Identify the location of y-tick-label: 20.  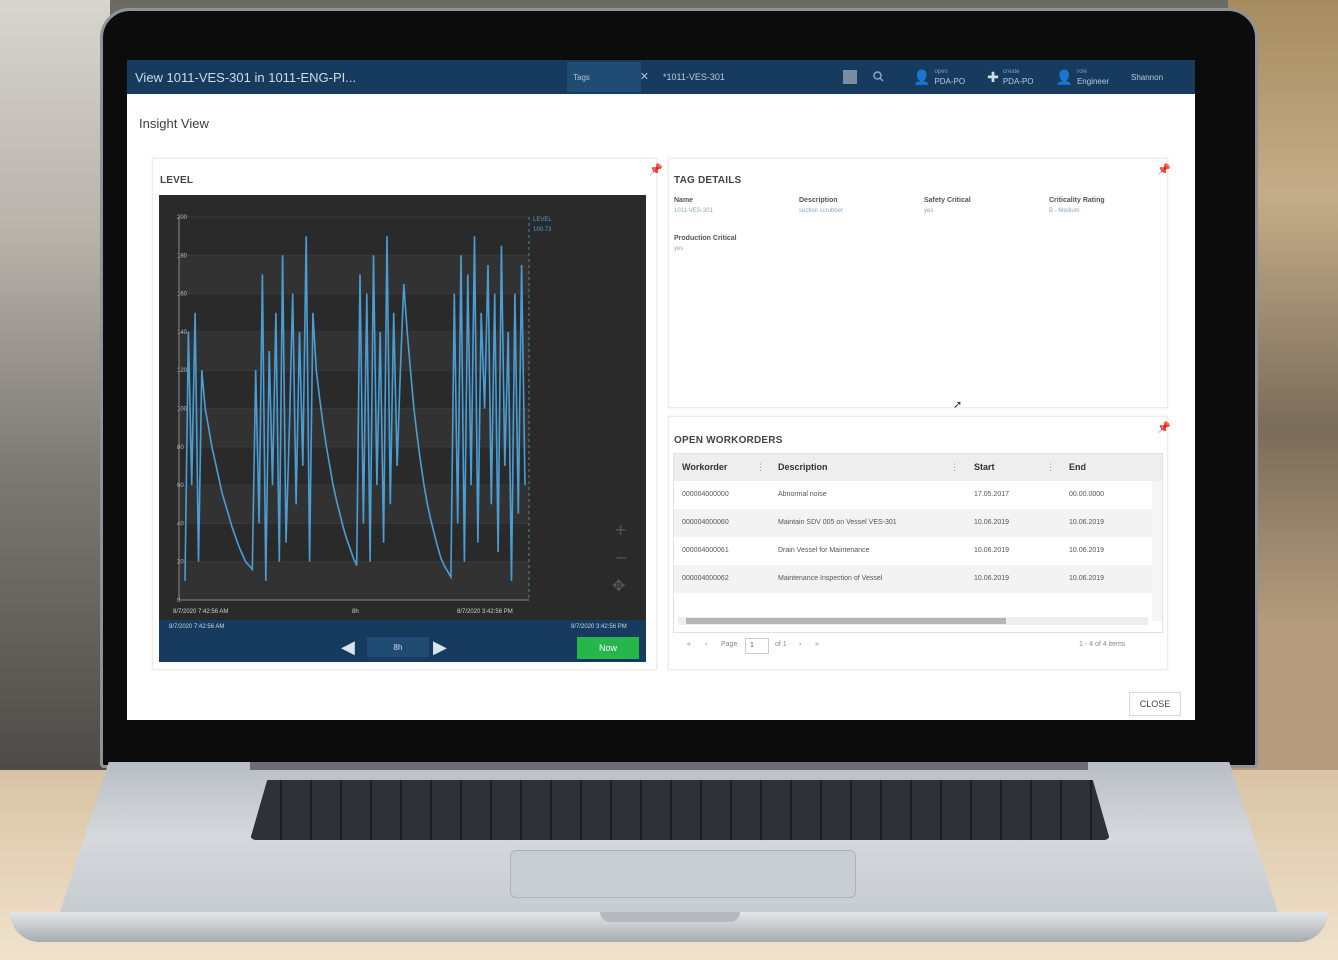
(180, 563).